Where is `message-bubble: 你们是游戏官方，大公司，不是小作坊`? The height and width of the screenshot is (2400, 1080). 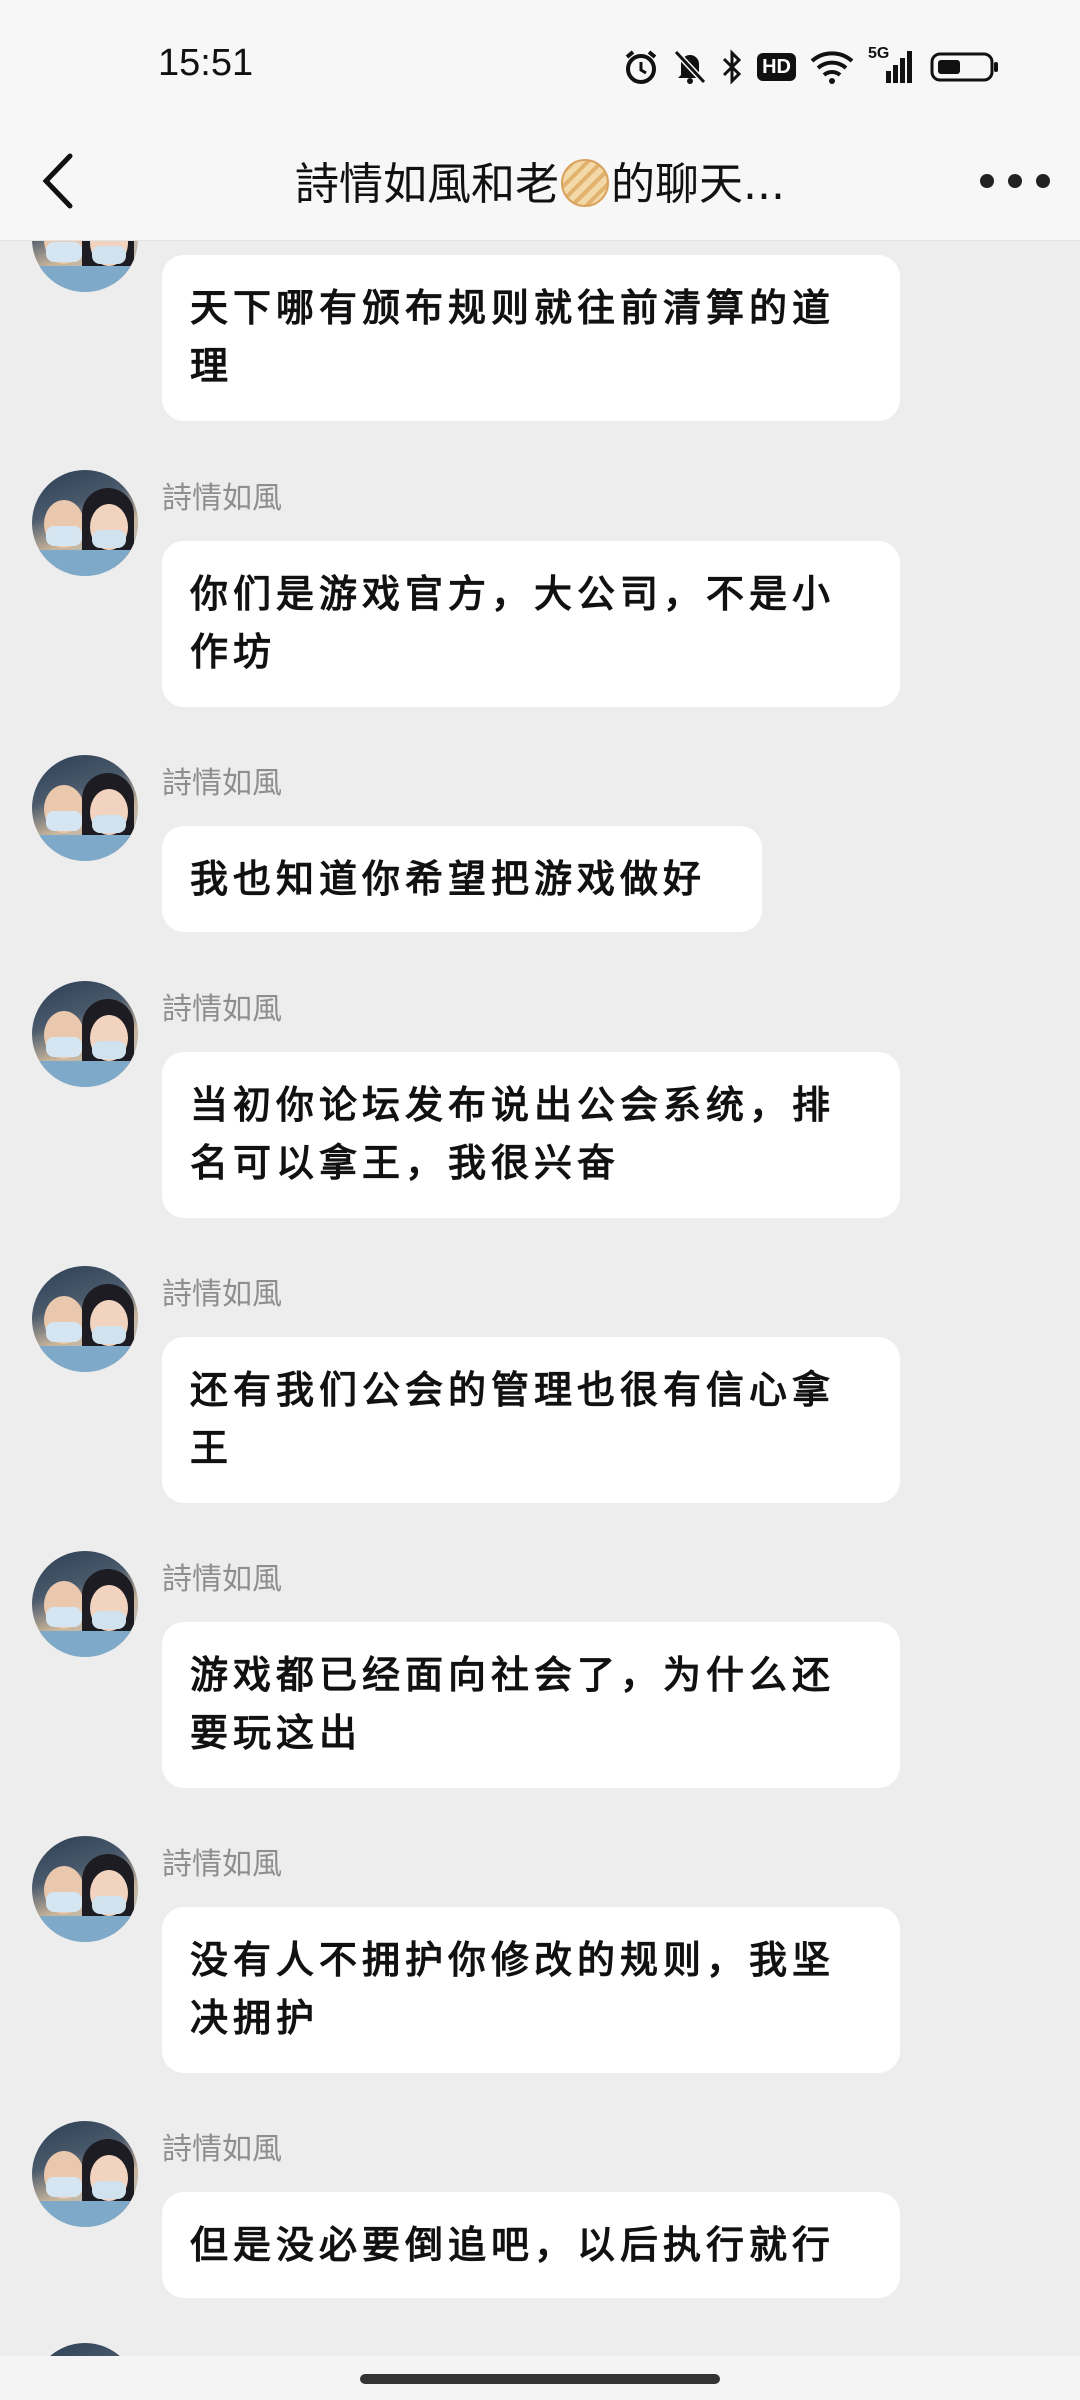 message-bubble: 你们是游戏官方，大公司，不是小作坊 is located at coordinates (531, 624).